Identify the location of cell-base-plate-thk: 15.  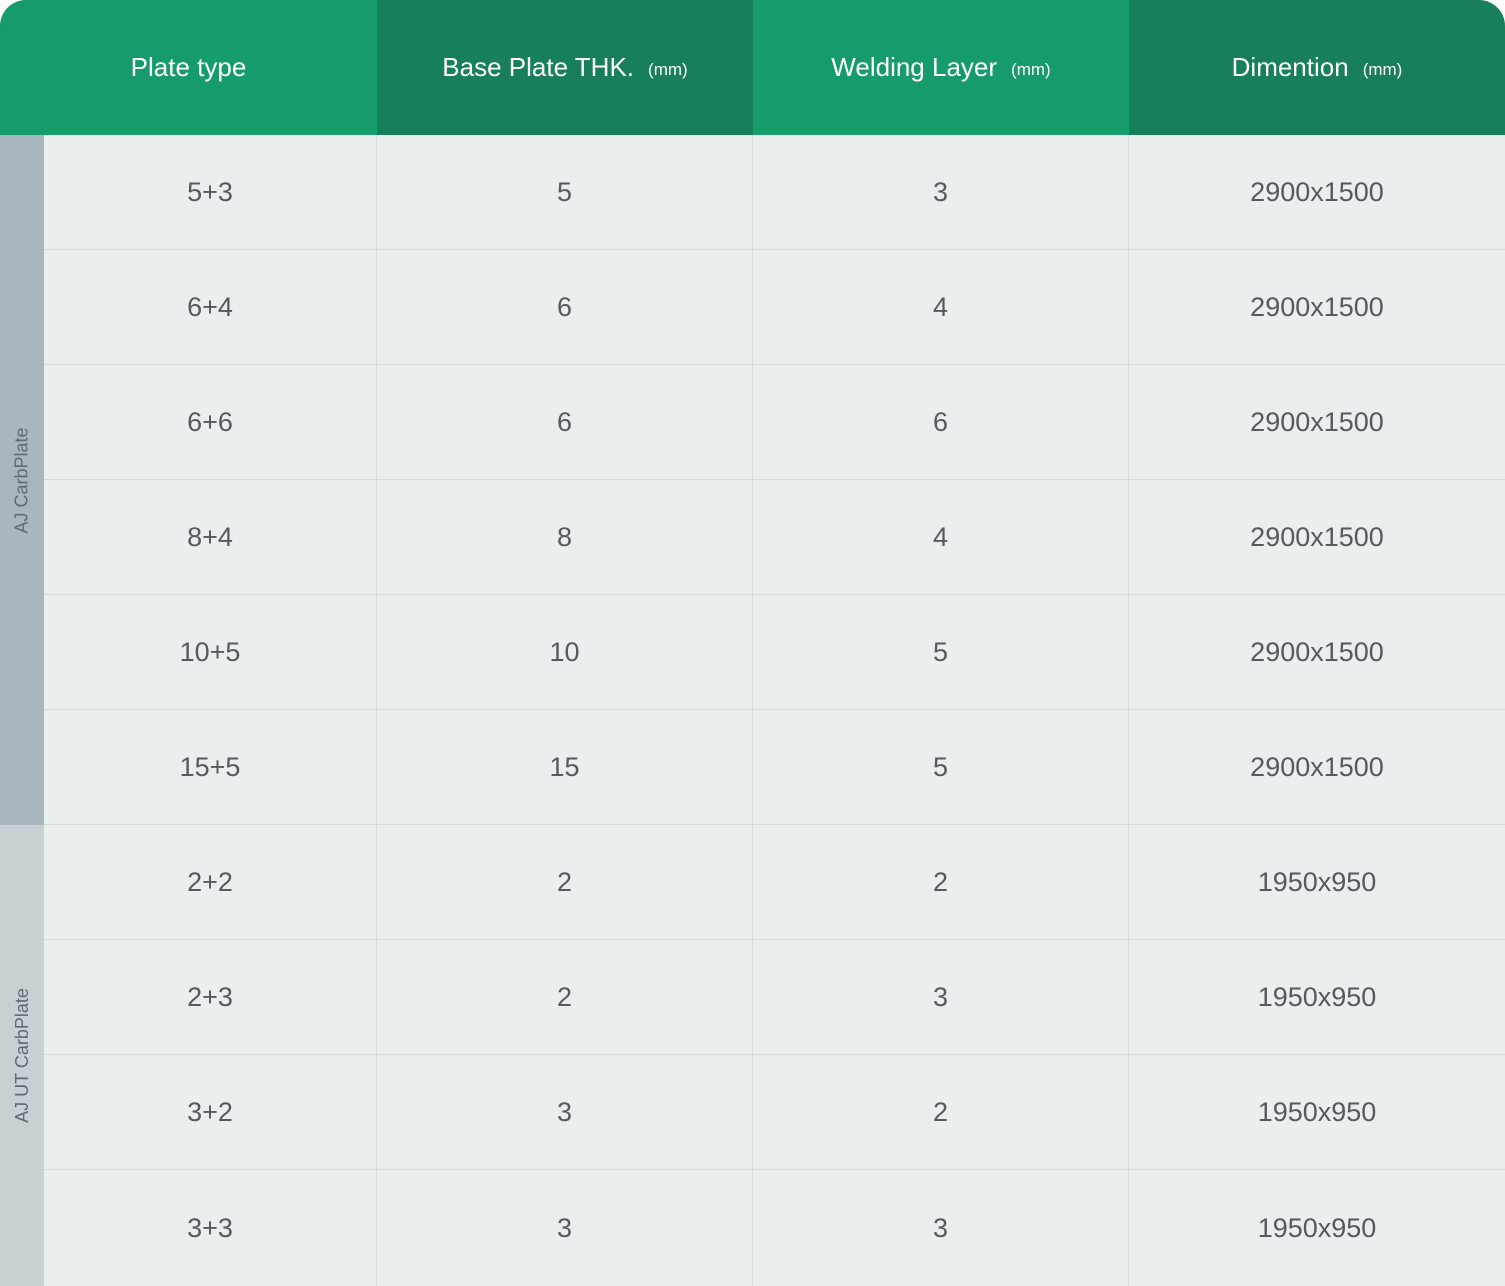
(565, 767).